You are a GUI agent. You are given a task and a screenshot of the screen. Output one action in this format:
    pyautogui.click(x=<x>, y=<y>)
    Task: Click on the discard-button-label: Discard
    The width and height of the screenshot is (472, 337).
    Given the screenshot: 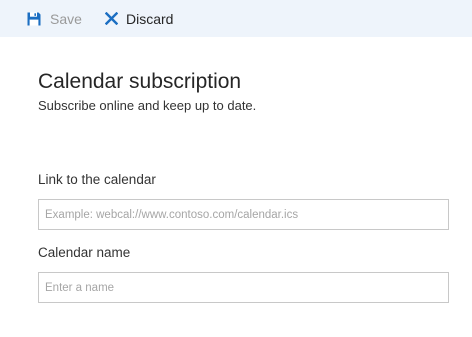 What is the action you would take?
    pyautogui.click(x=150, y=18)
    